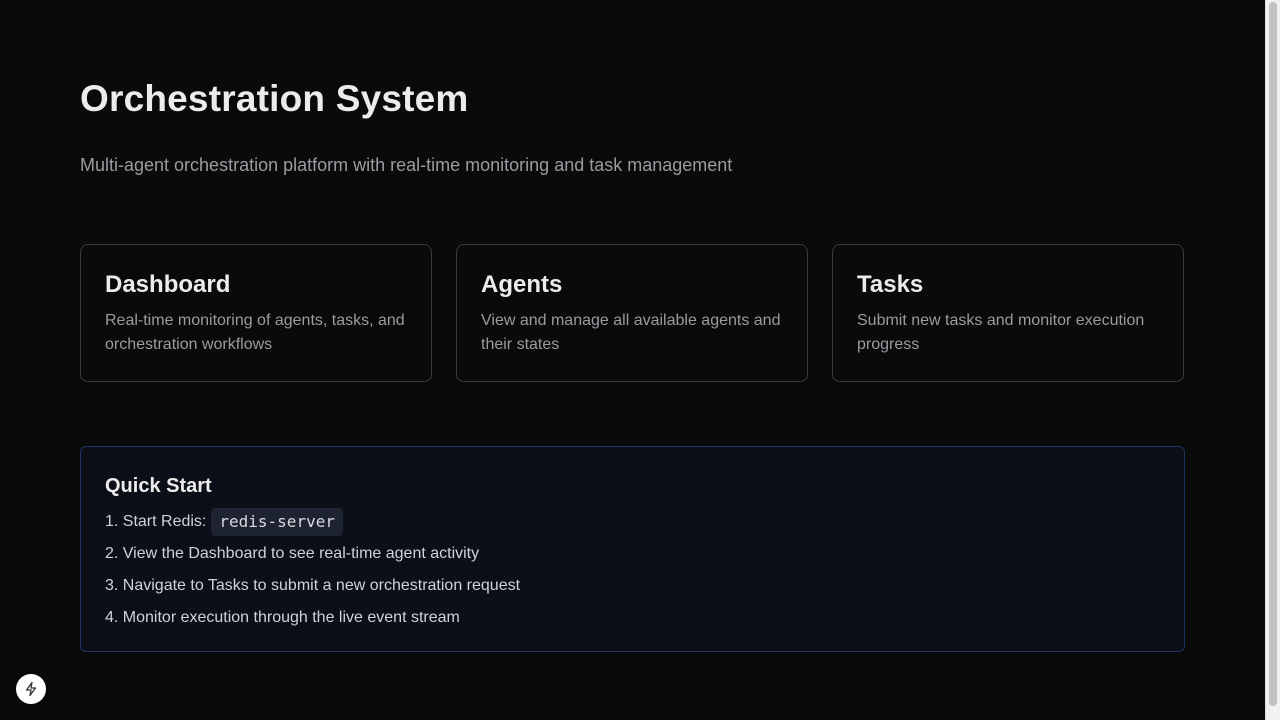  What do you see at coordinates (274, 98) in the screenshot?
I see `page-title: Orchestration System` at bounding box center [274, 98].